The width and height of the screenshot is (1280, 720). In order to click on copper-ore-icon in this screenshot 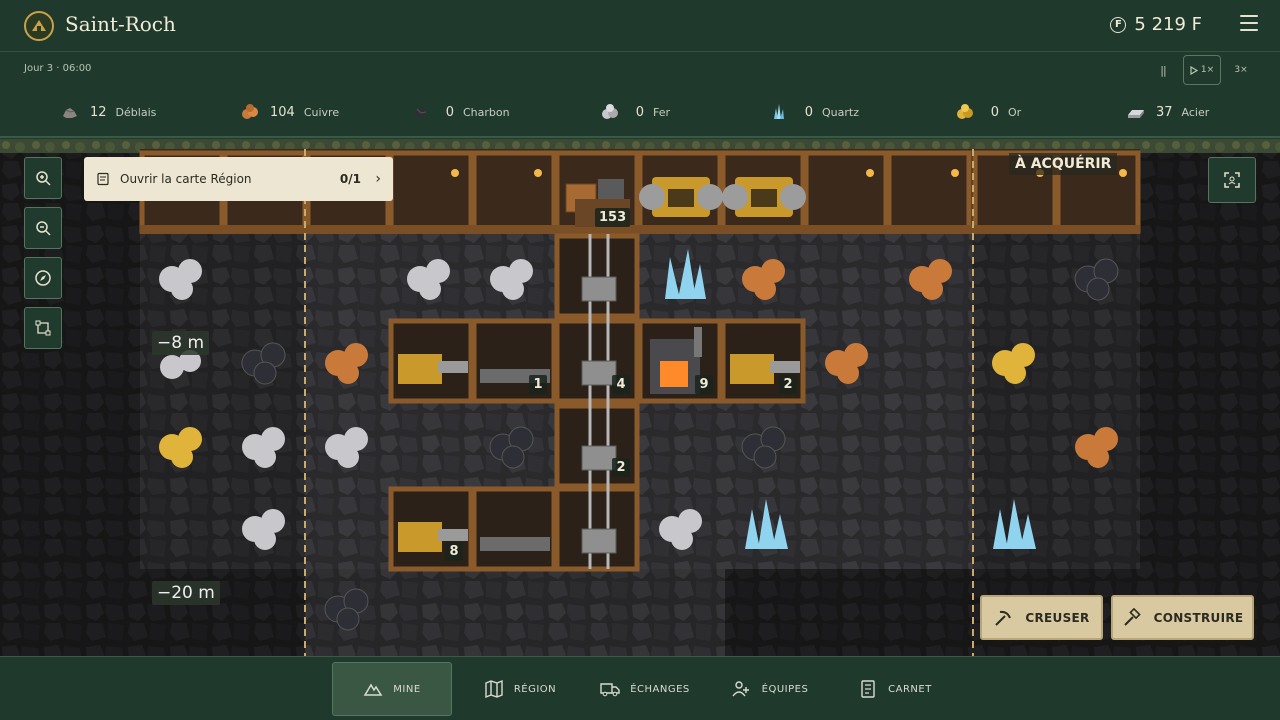, I will do `click(250, 111)`.